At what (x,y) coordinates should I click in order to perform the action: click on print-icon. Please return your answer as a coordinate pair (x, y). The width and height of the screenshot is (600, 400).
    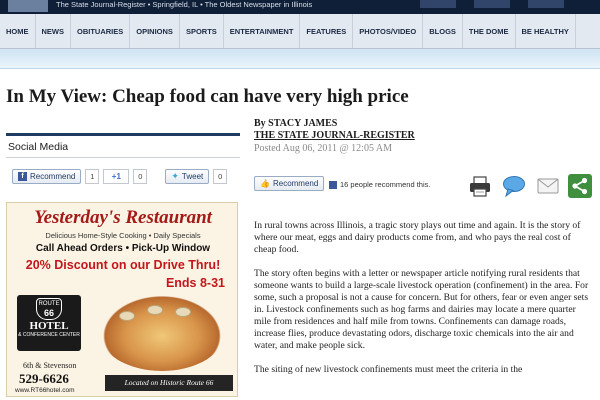
    Looking at the image, I should click on (480, 186).